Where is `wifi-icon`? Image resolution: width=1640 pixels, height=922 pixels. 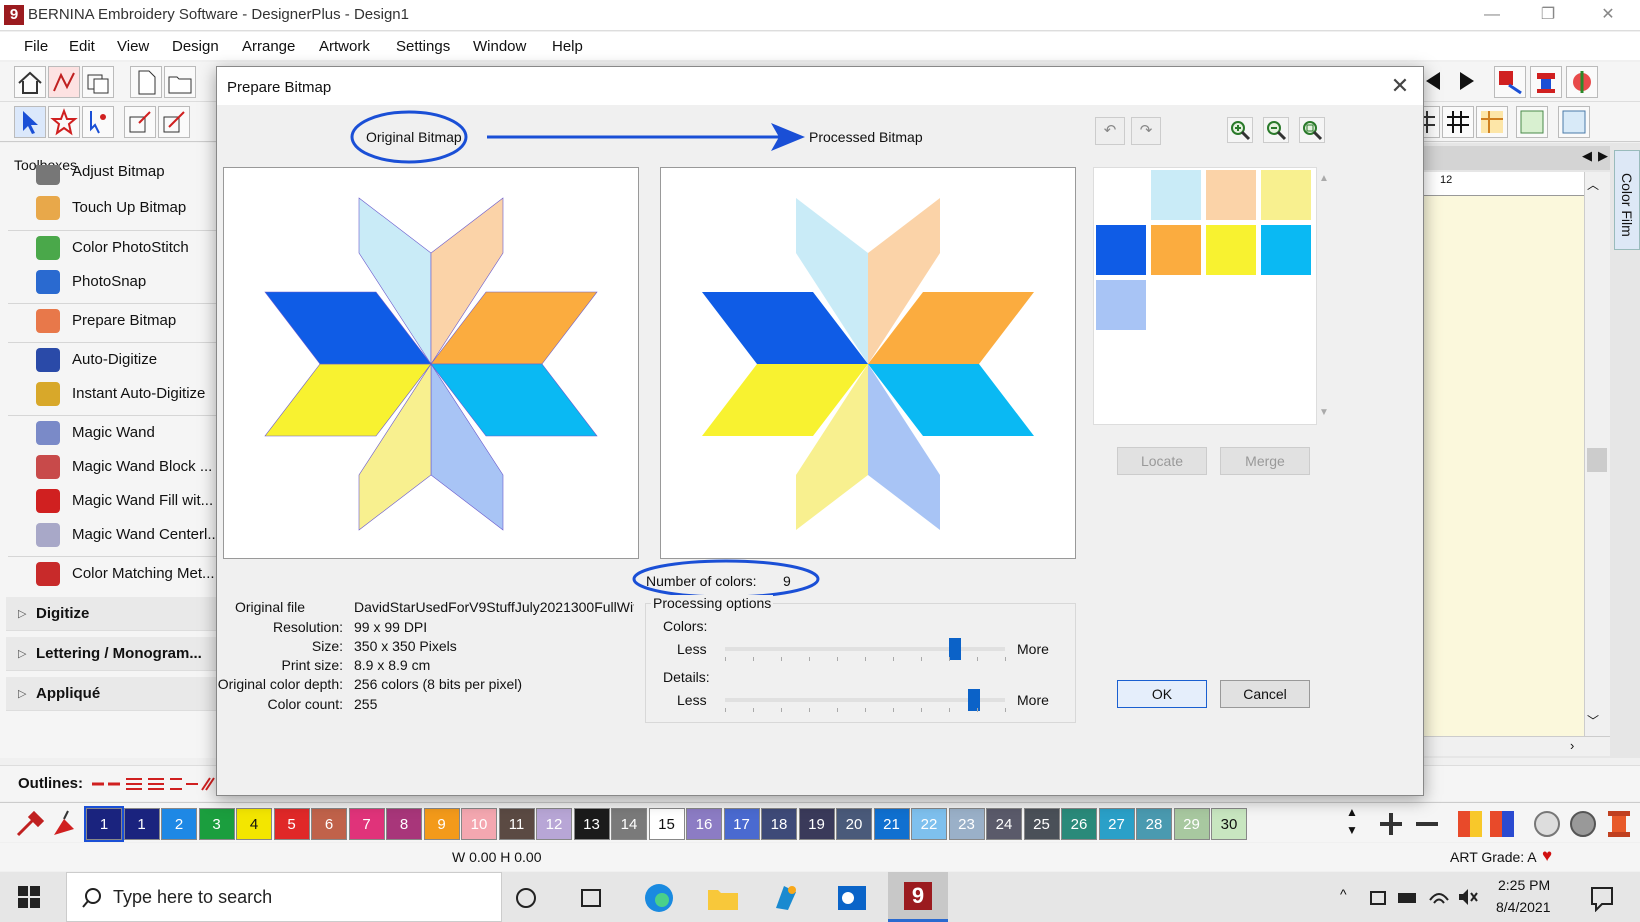
wifi-icon is located at coordinates (1439, 897).